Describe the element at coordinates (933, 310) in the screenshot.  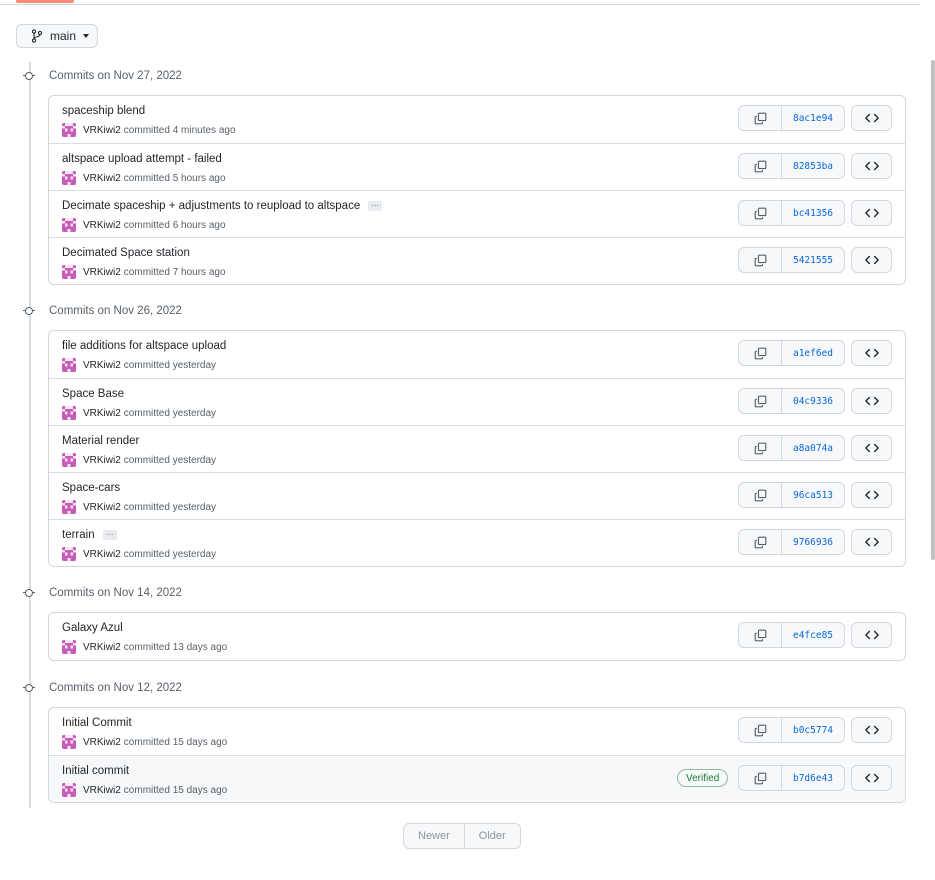
I see `page-scrollbar` at that location.